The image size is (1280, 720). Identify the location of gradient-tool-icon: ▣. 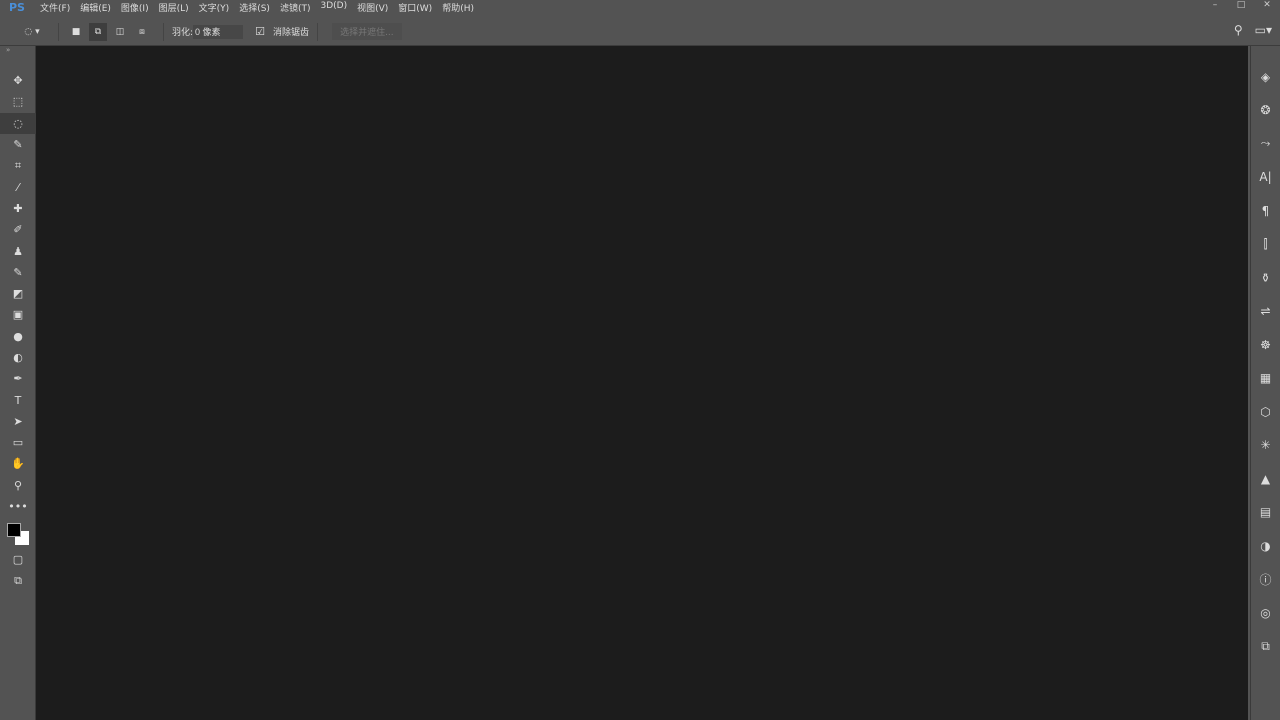
(18, 314).